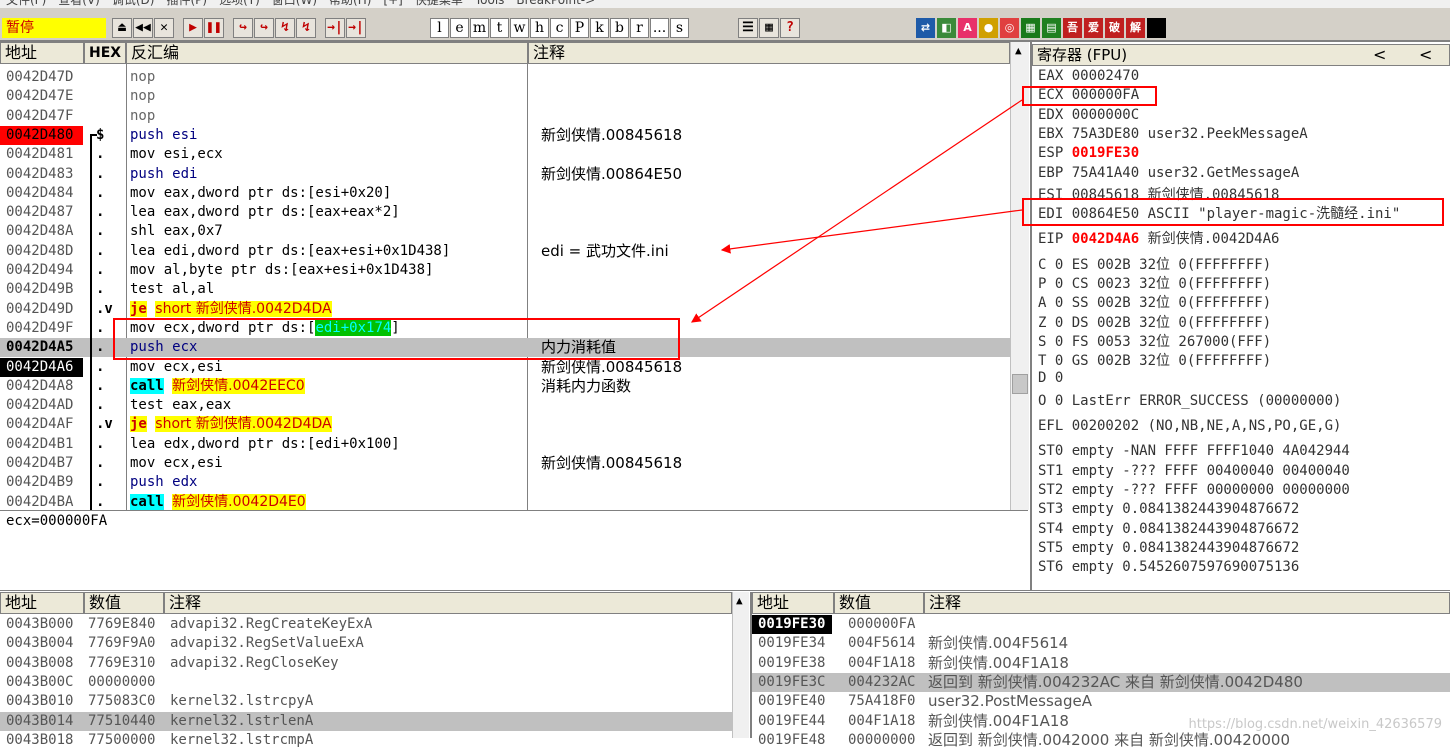 The image size is (1450, 750). I want to click on annotation-arrows, so click(857, 211).